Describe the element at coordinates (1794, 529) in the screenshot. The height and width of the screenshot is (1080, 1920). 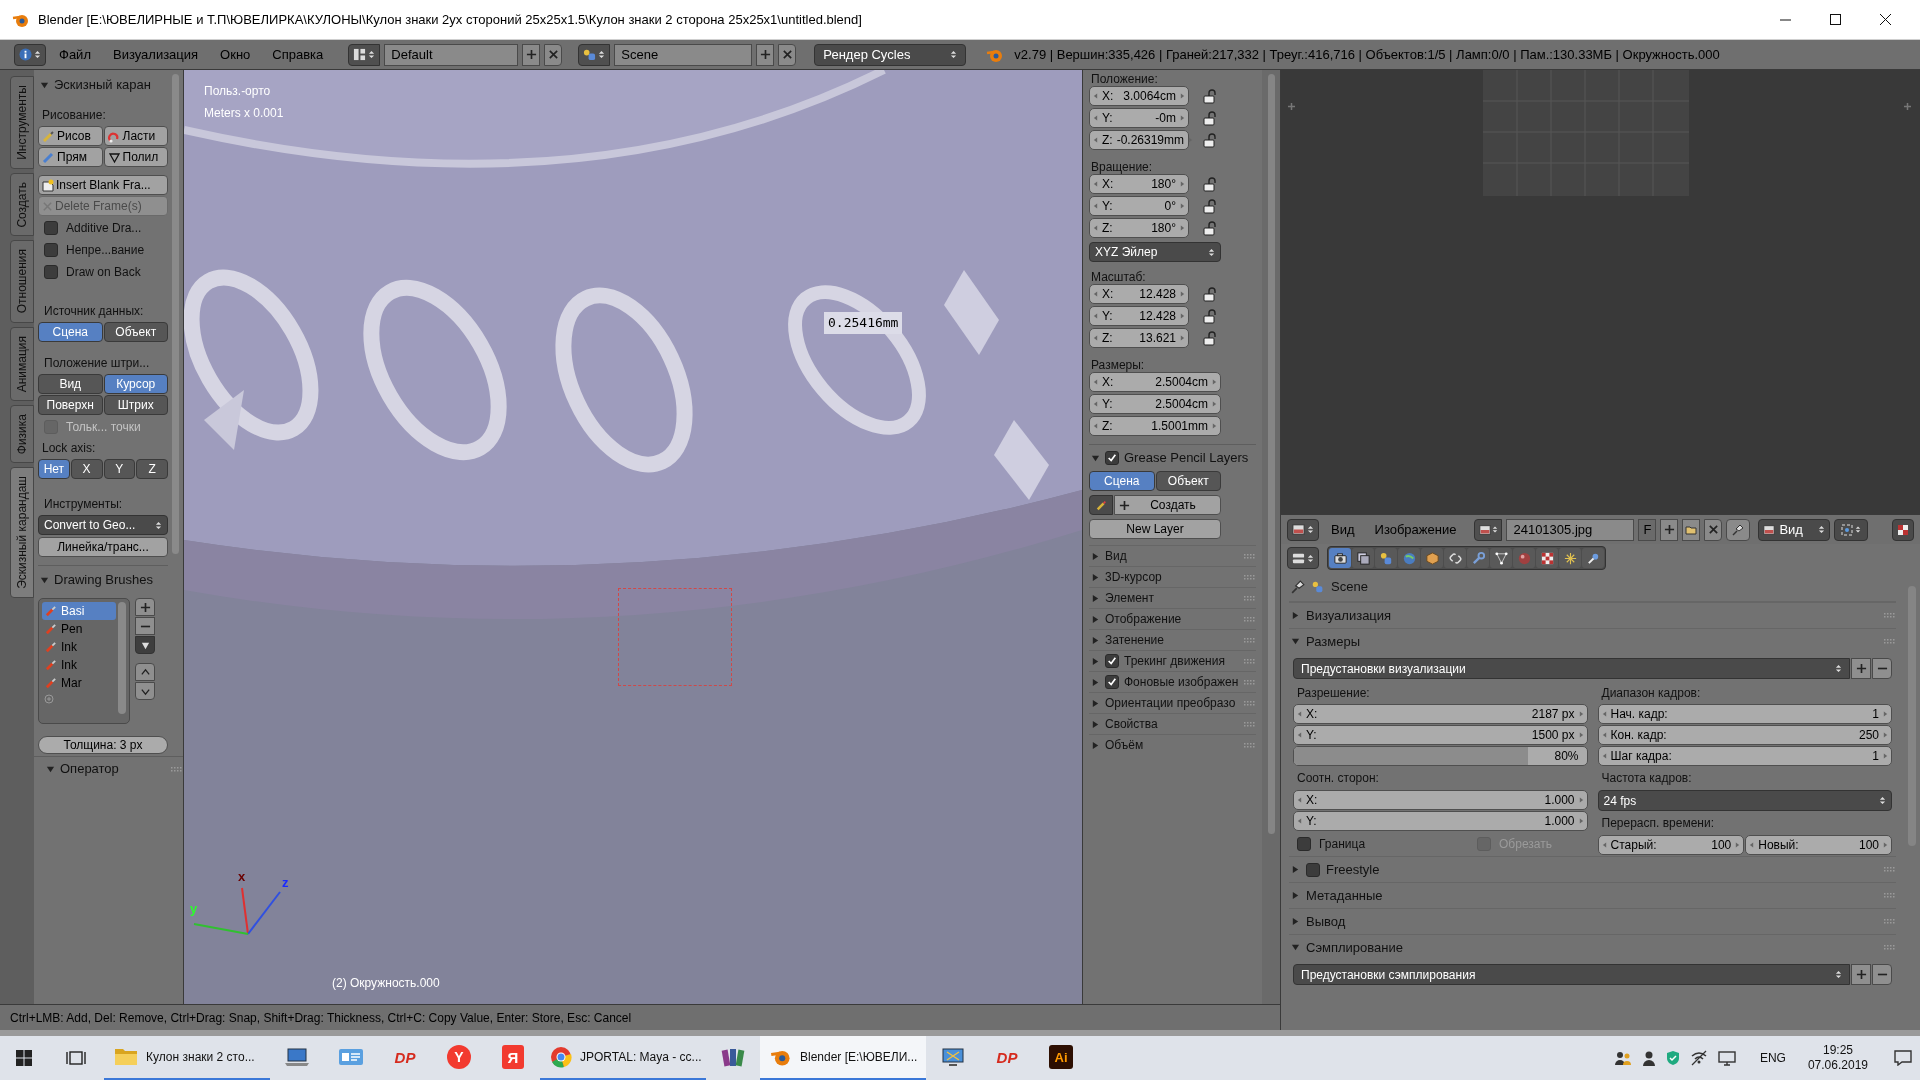
I see `view-mode-dropdown: Вид` at that location.